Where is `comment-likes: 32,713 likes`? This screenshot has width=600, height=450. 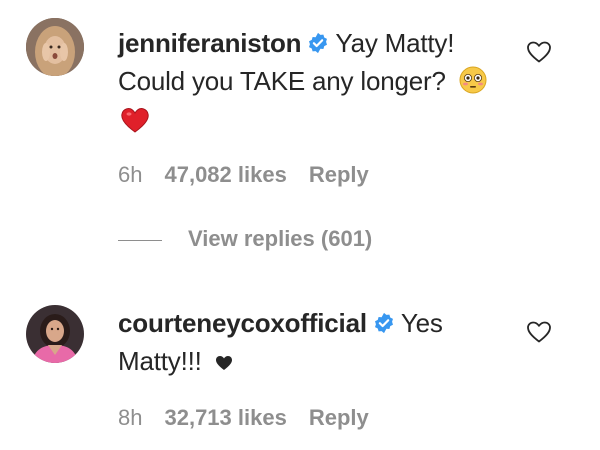 comment-likes: 32,713 likes is located at coordinates (225, 417).